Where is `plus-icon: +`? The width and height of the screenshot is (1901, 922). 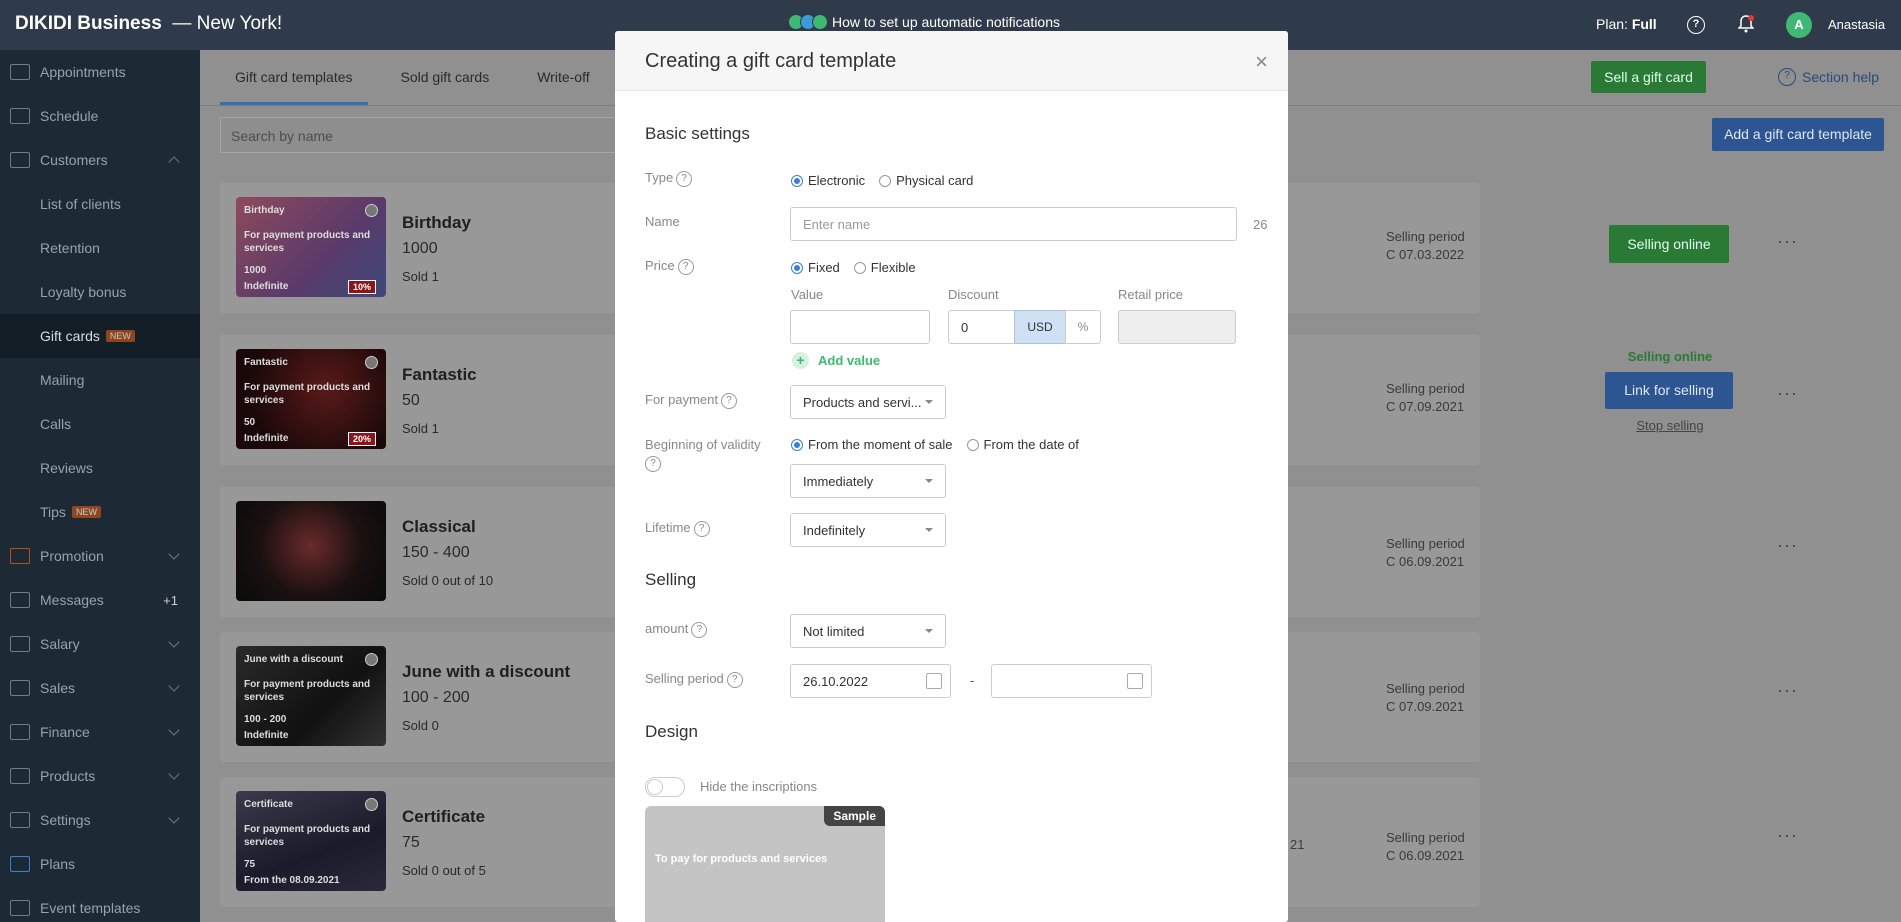
plus-icon: + is located at coordinates (800, 360).